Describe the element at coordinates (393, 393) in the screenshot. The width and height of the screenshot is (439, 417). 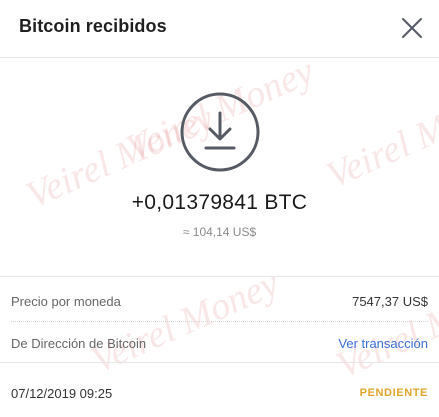
I see `status-badge: PENDIENTE` at that location.